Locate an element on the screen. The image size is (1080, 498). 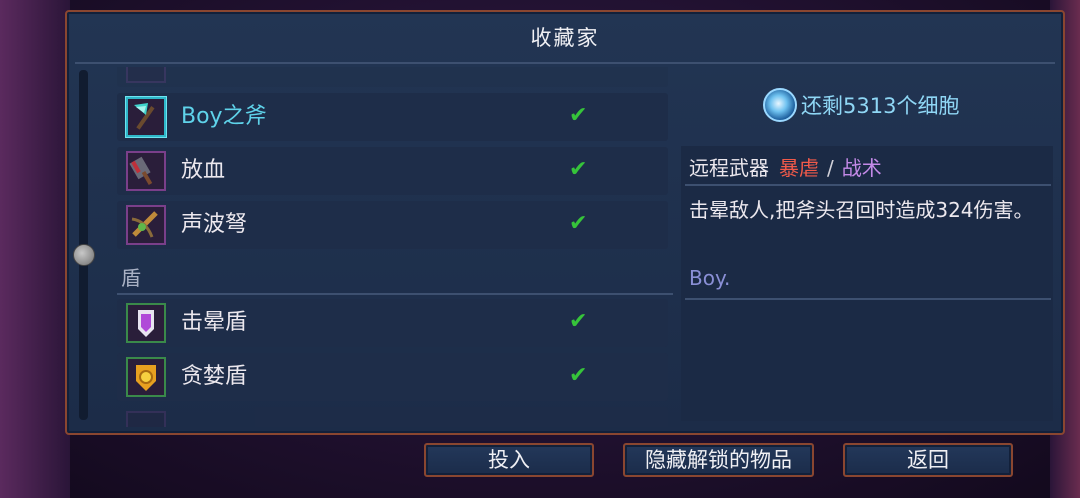
category-divider is located at coordinates (395, 294).